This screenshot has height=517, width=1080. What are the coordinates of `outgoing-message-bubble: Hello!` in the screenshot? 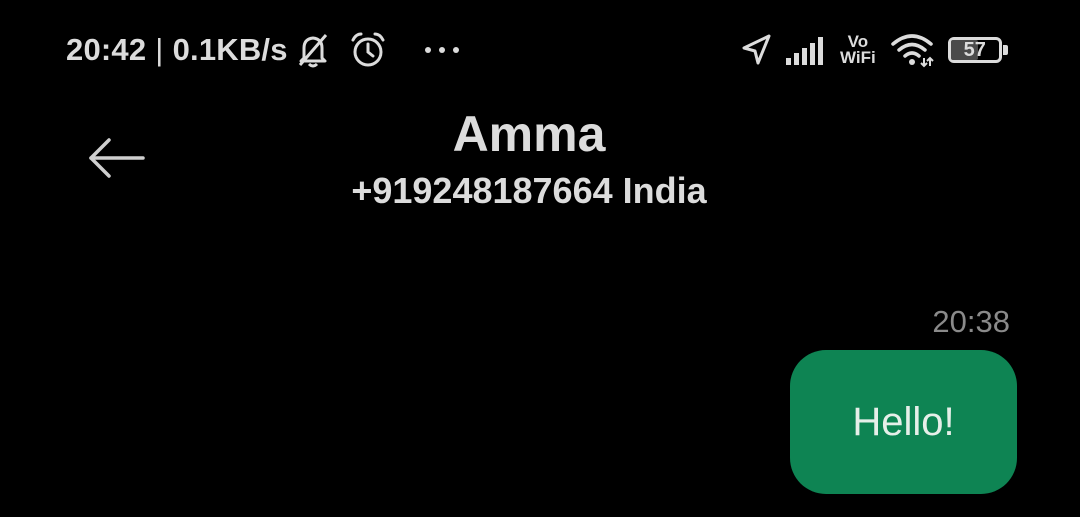 It's located at (903, 422).